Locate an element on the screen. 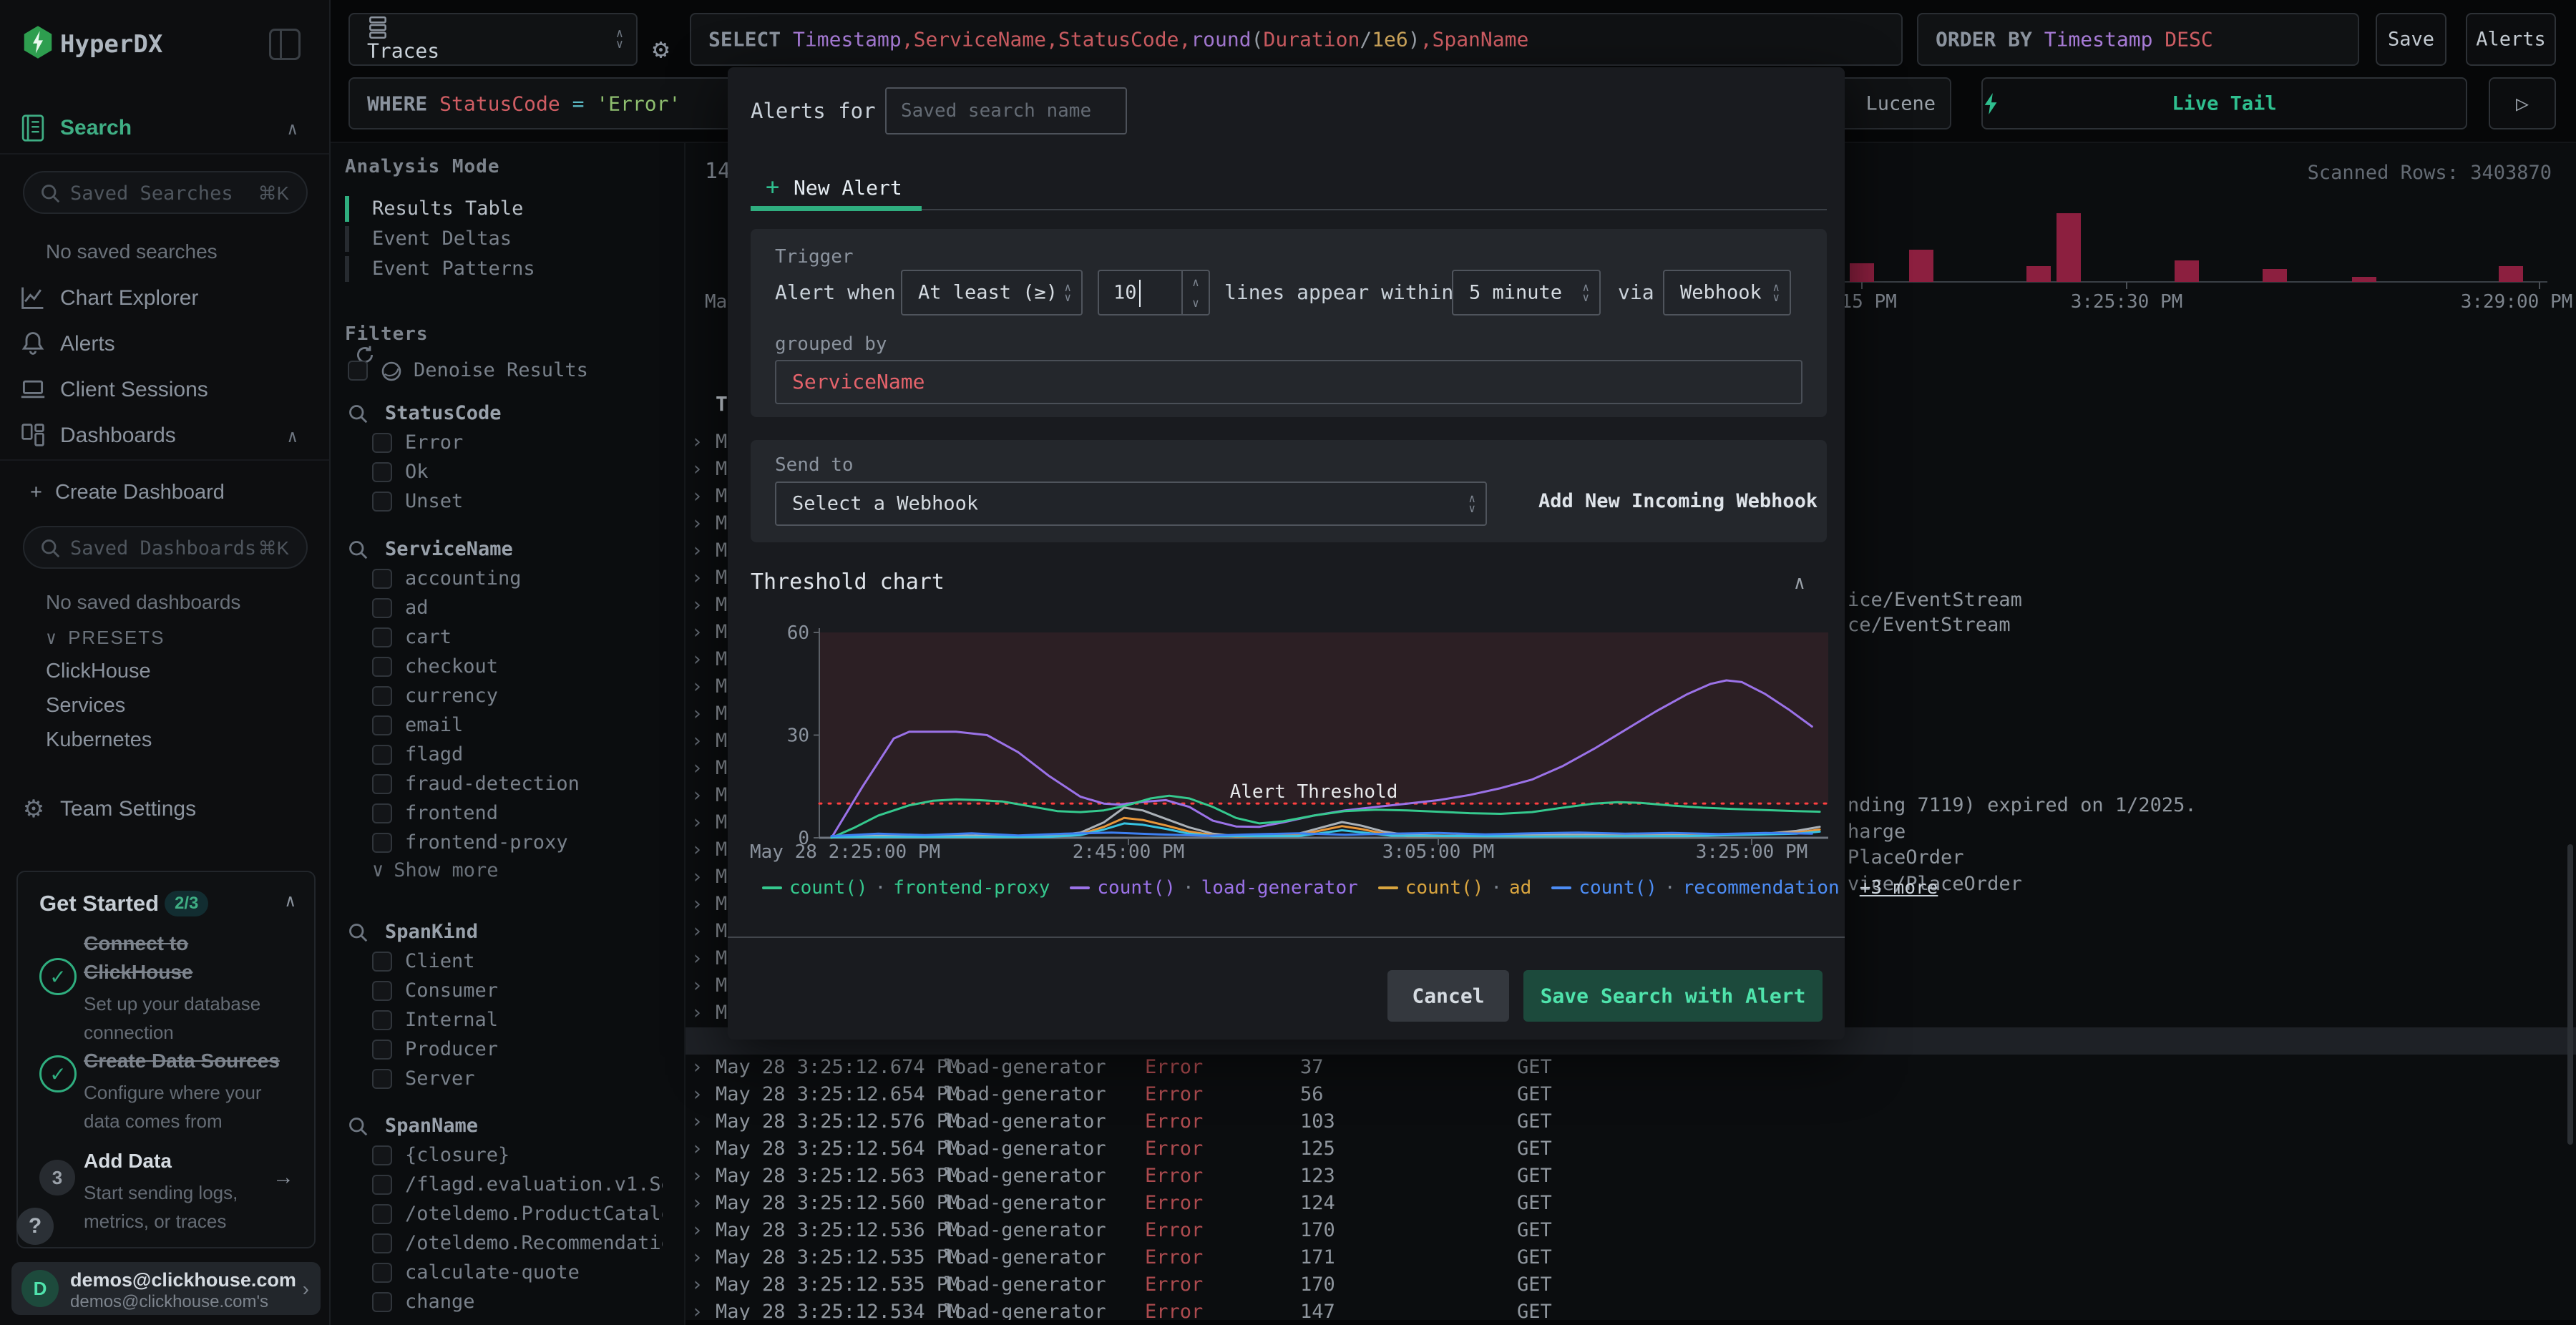  filter-option: Error is located at coordinates (522, 444).